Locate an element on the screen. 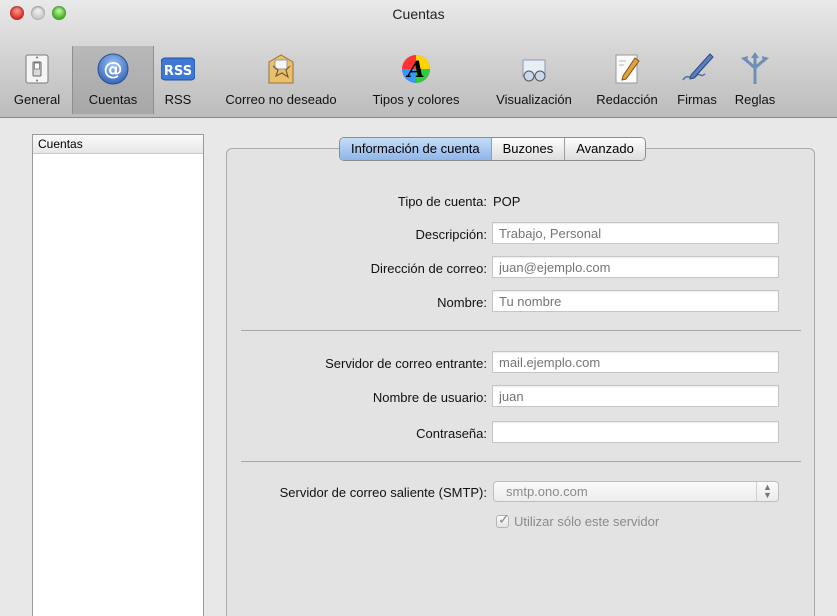  password-label: Contraseña: is located at coordinates (451, 433).